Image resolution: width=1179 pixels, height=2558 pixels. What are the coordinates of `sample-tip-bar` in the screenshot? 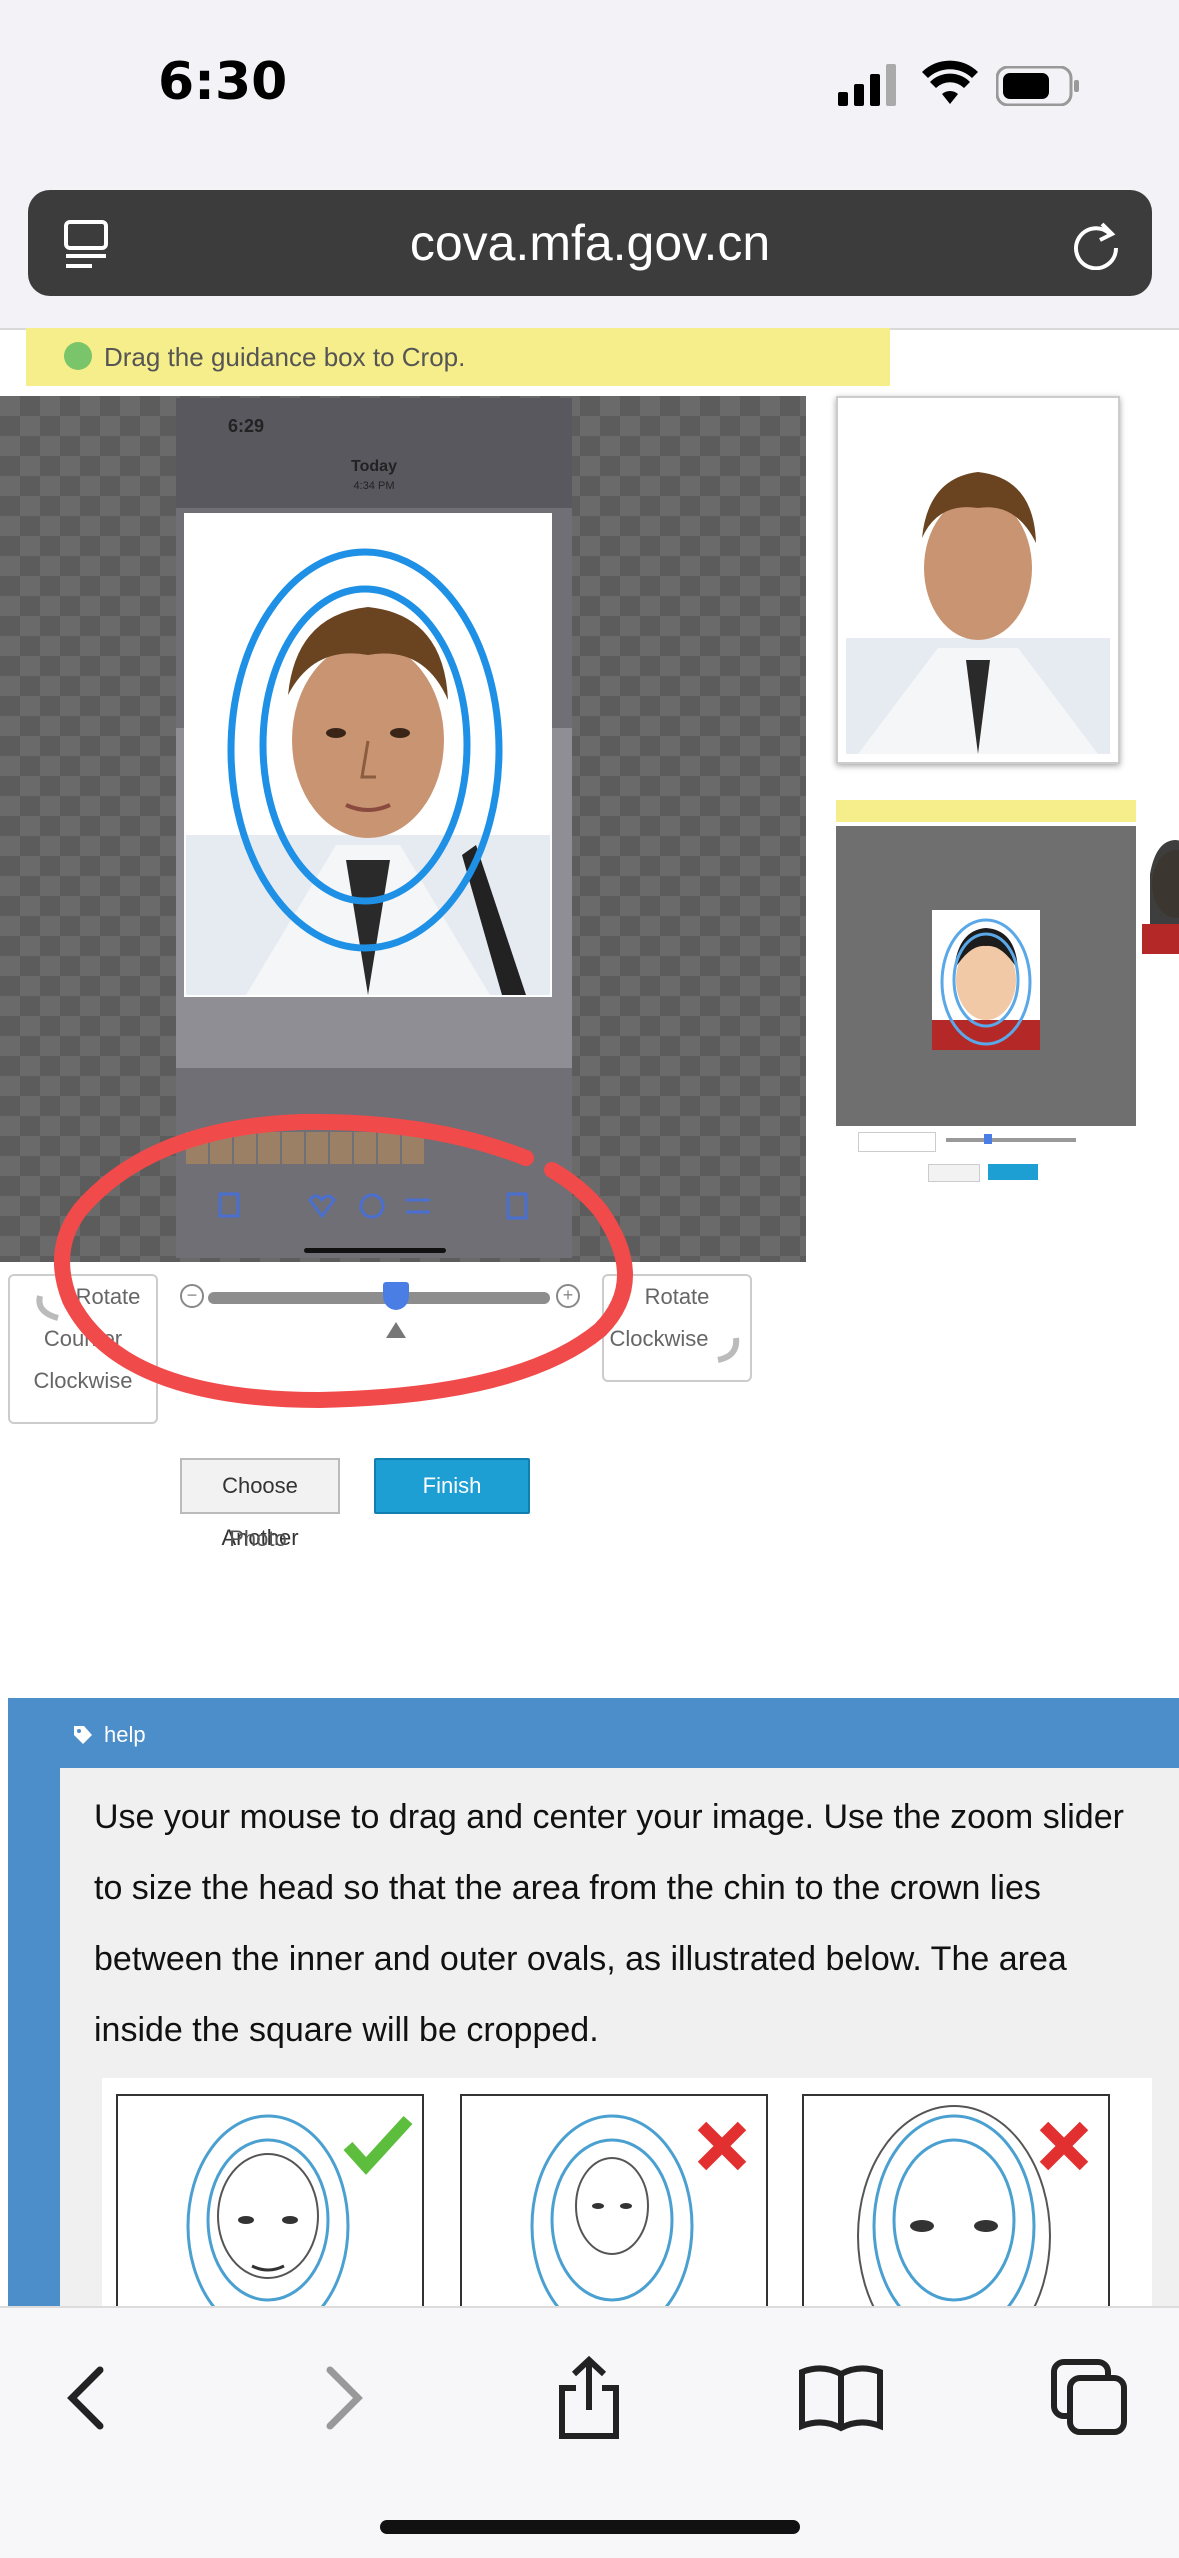 It's located at (986, 811).